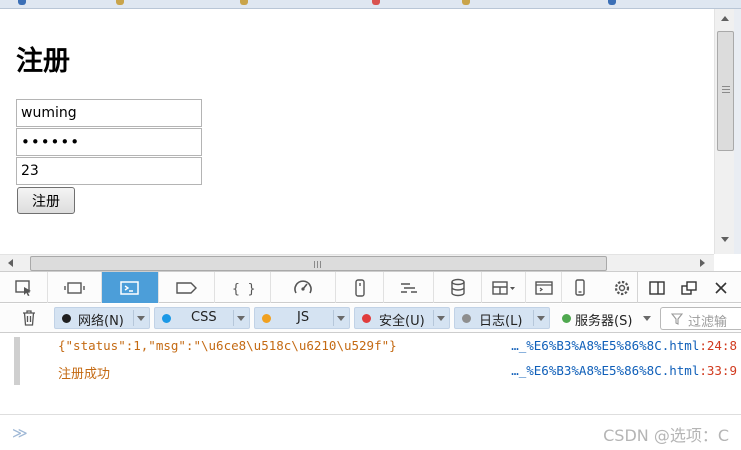 The width and height of the screenshot is (741, 450). Describe the element at coordinates (737, 131) in the screenshot. I see `window-edge` at that location.